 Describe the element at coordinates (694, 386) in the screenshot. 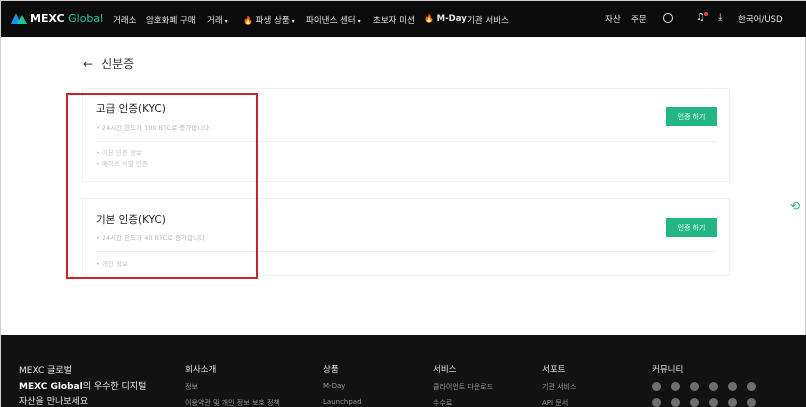

I see `youtube-icon` at that location.